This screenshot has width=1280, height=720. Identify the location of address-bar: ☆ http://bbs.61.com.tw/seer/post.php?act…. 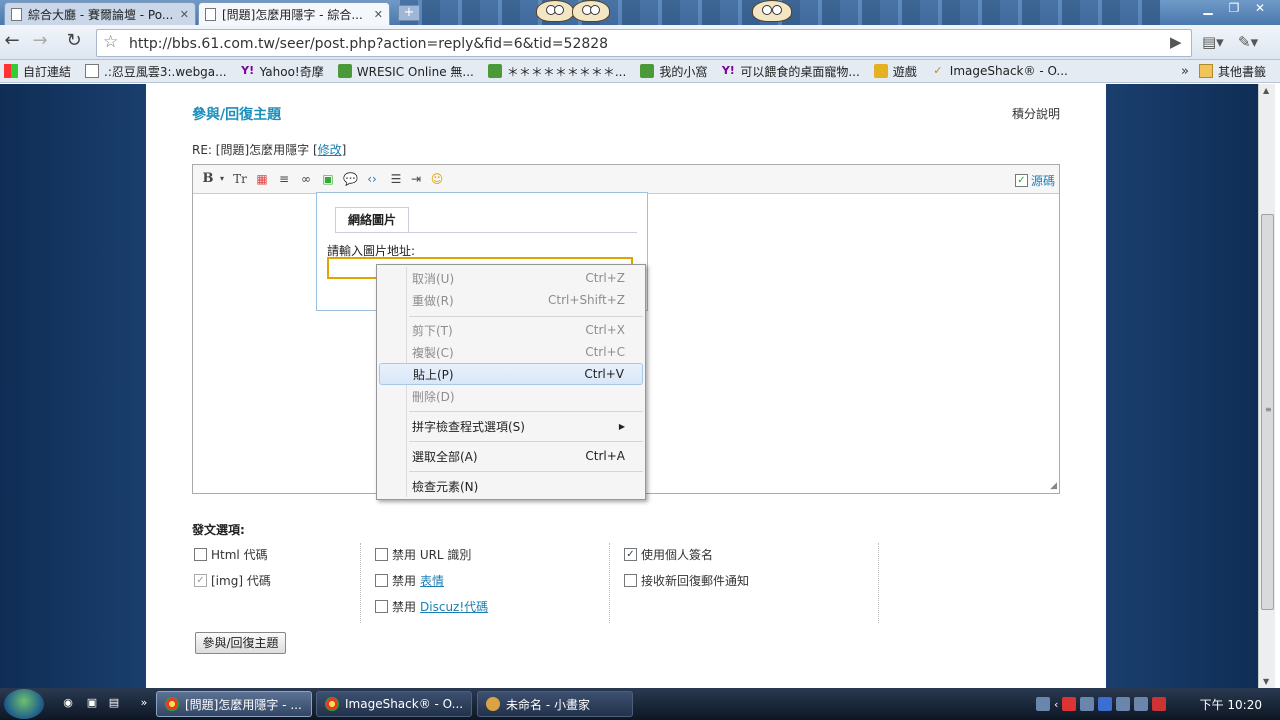
(644, 43).